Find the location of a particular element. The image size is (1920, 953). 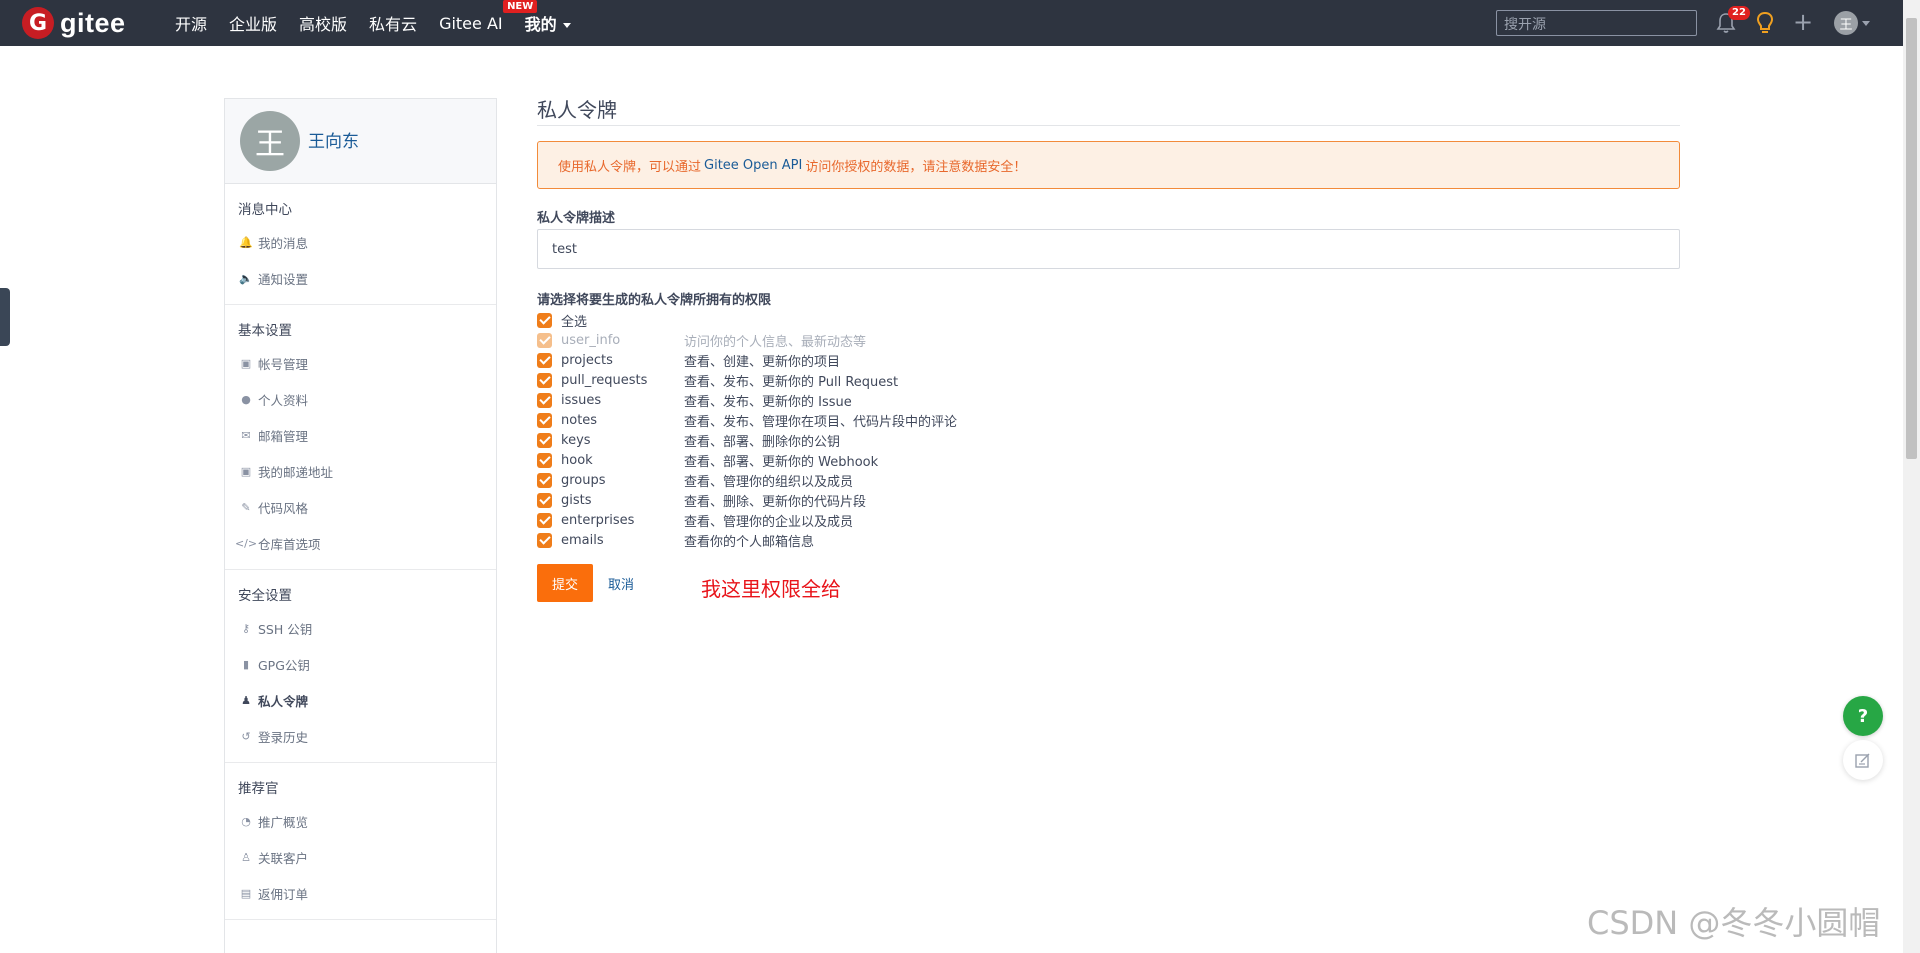

create-plus-icon: + is located at coordinates (1803, 22).